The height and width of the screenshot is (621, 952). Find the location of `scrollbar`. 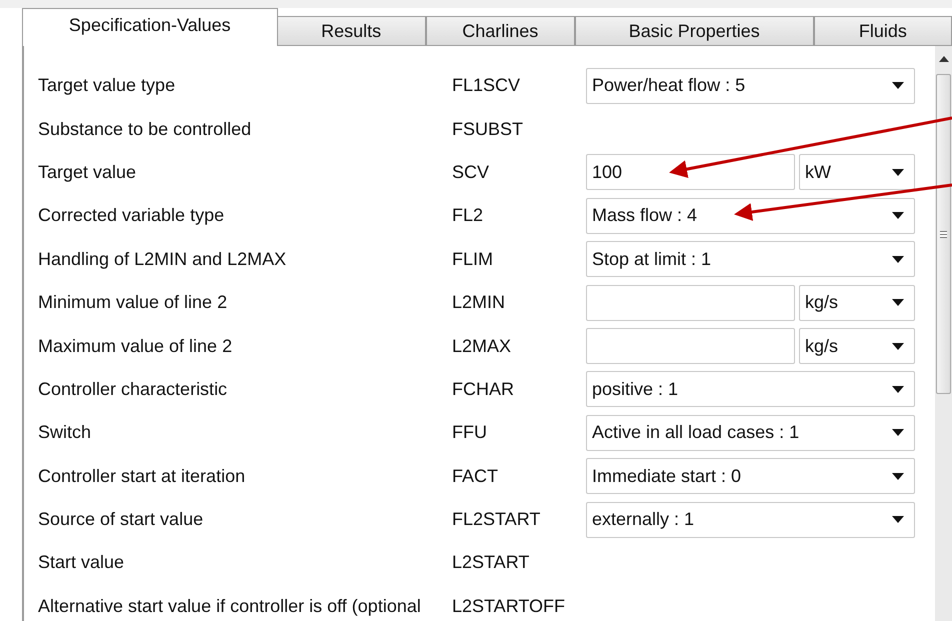

scrollbar is located at coordinates (943, 333).